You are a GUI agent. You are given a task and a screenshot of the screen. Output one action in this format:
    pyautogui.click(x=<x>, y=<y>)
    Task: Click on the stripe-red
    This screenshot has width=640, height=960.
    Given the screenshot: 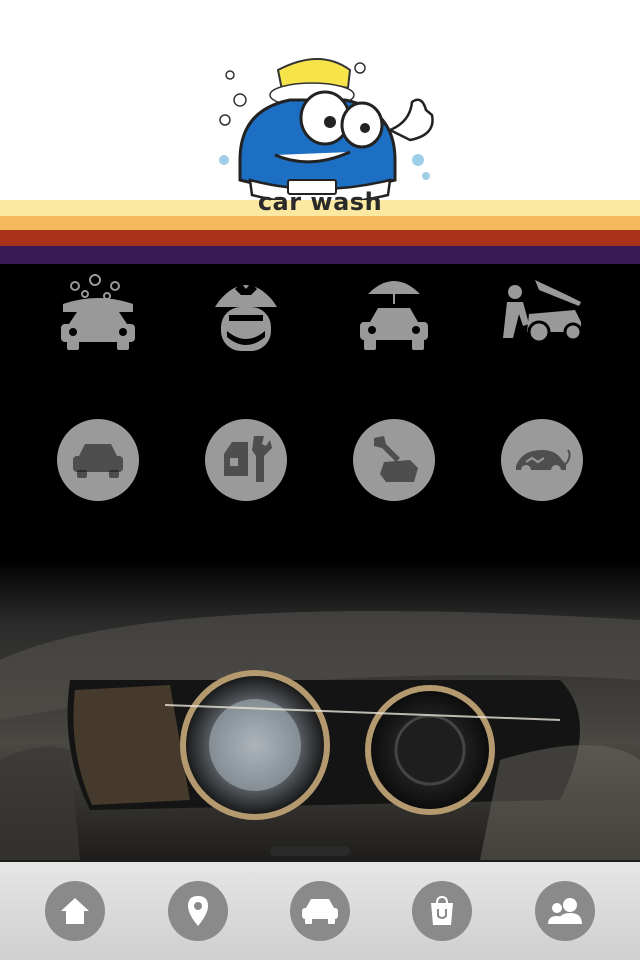 What is the action you would take?
    pyautogui.click(x=320, y=238)
    